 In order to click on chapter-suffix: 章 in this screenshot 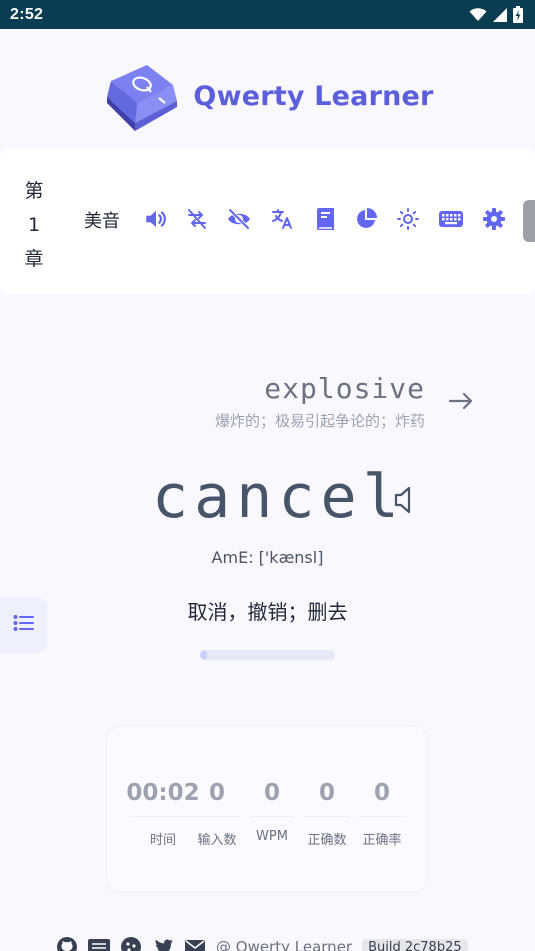, I will do `click(34, 259)`.